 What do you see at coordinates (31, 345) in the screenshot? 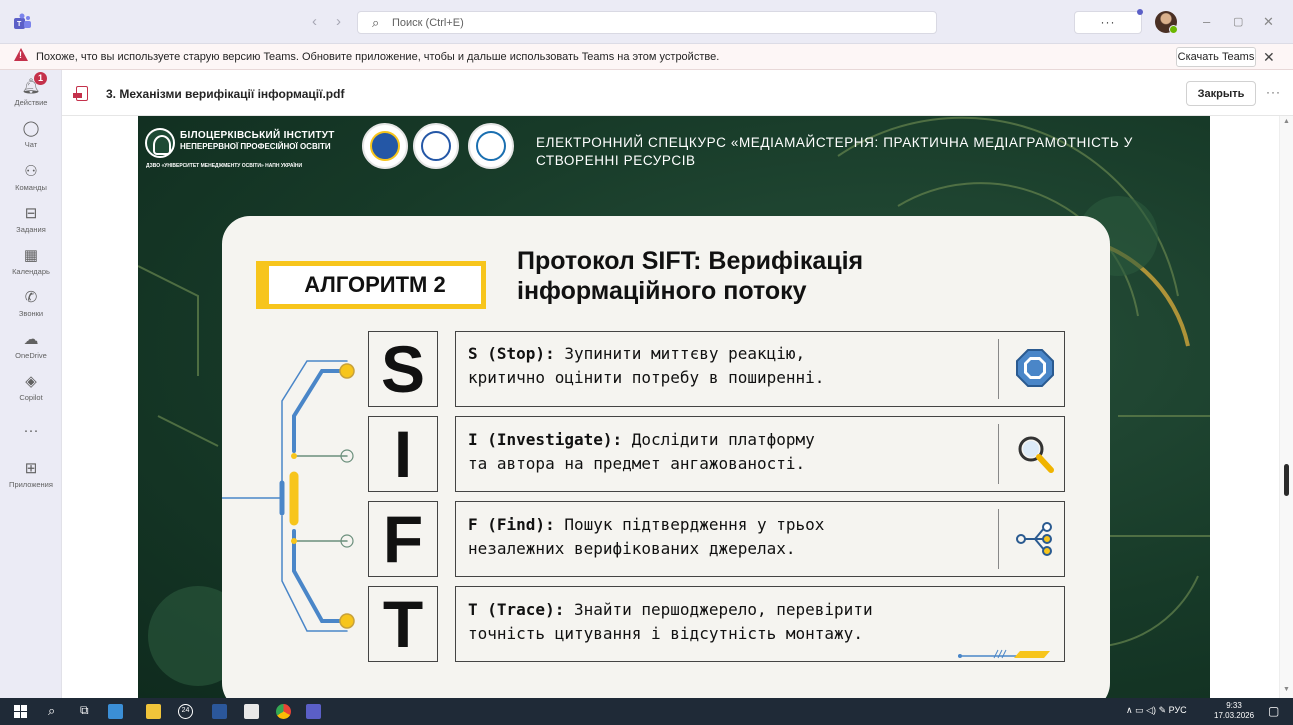
I see `rail-item-onedrive: ☁︎ OneDrive` at bounding box center [31, 345].